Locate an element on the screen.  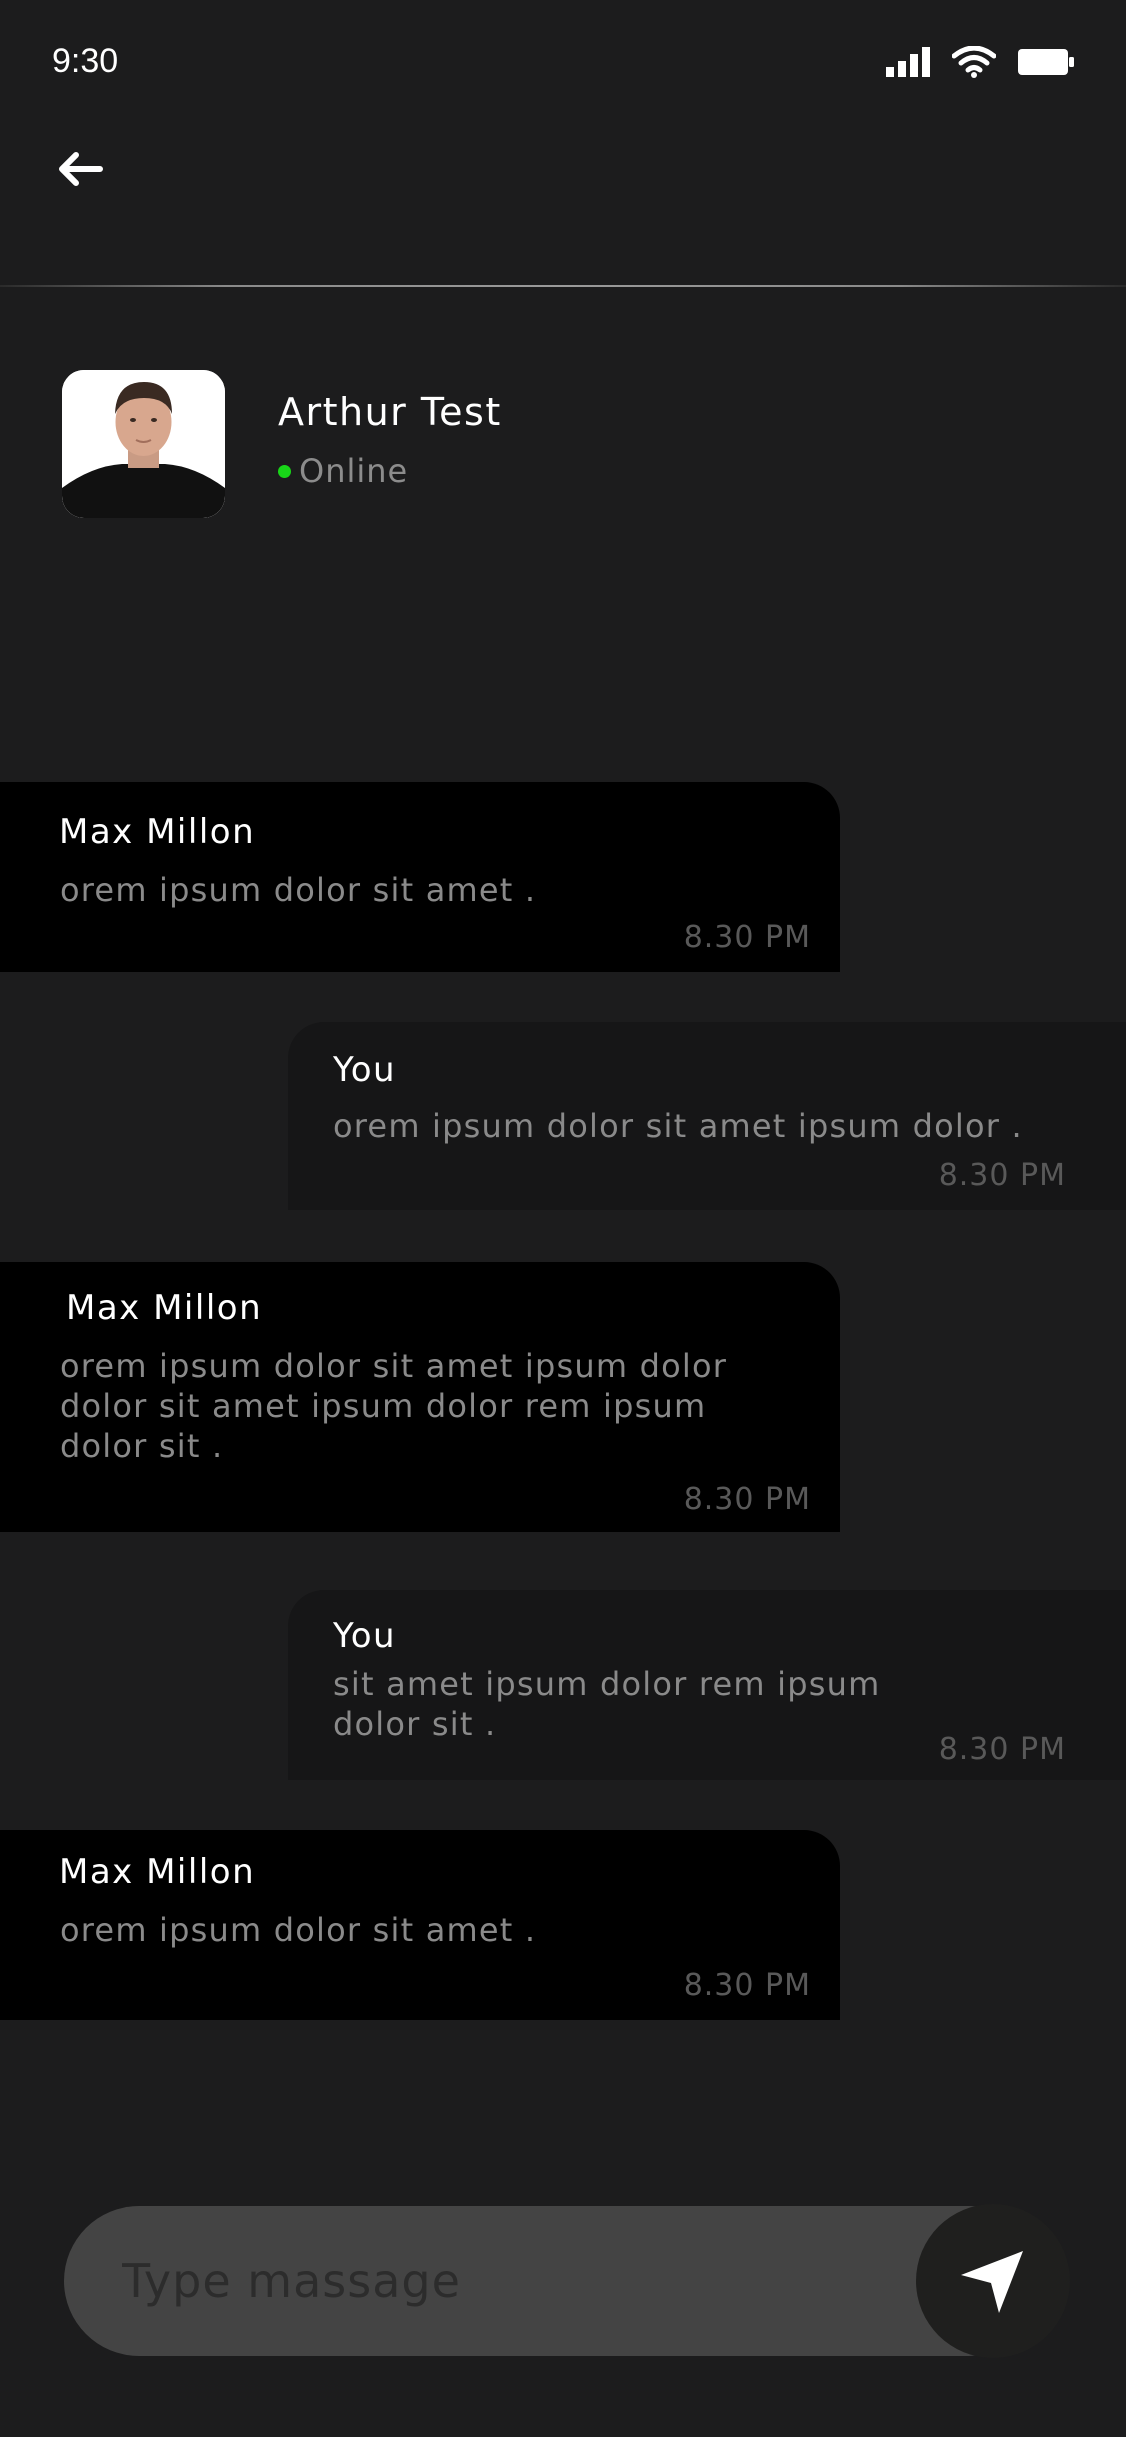
profile-photo-icon is located at coordinates (143, 444).